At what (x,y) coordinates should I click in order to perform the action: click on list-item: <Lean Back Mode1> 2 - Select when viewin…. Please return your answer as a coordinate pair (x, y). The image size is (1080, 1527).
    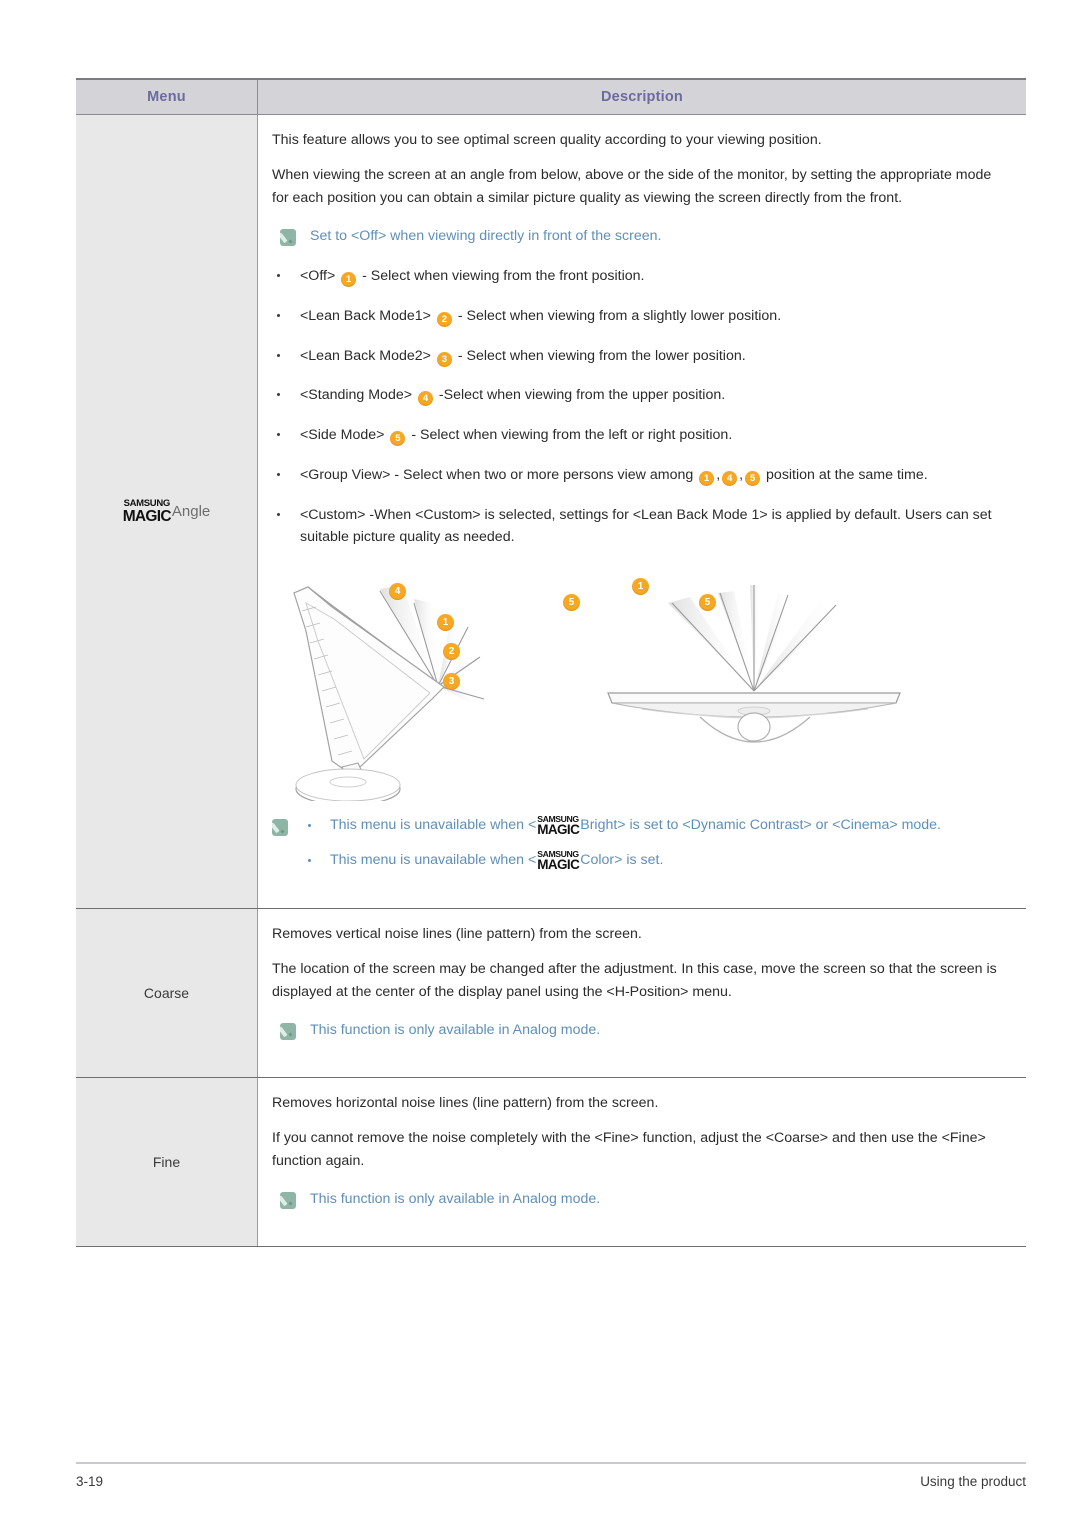
    Looking at the image, I should click on (638, 316).